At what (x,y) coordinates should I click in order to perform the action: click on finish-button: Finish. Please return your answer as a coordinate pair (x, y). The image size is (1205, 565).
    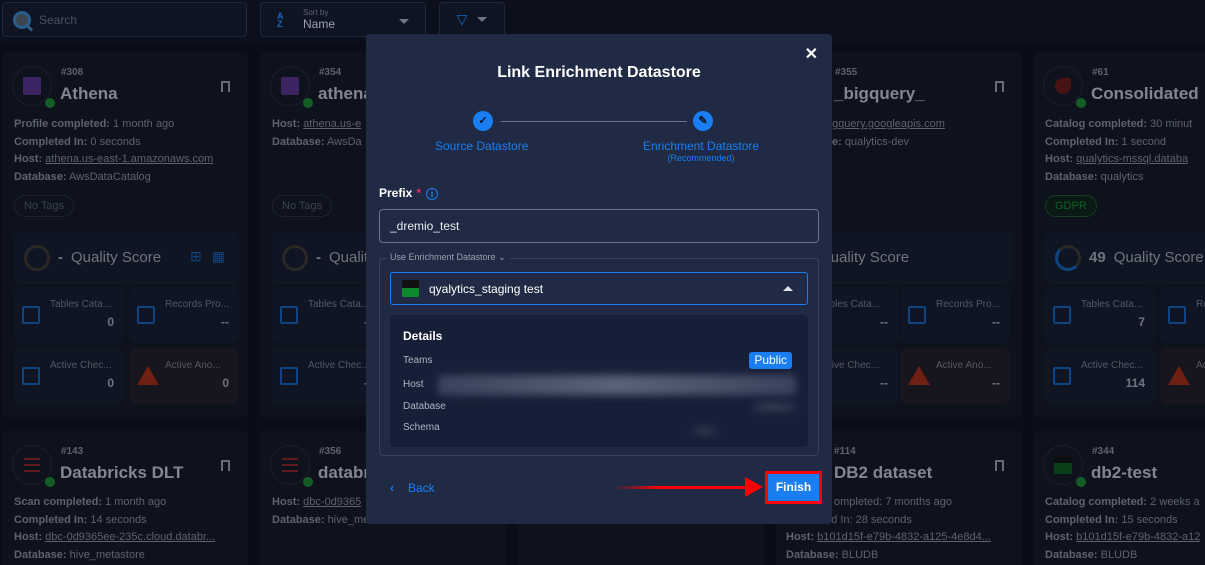
    Looking at the image, I should click on (793, 487).